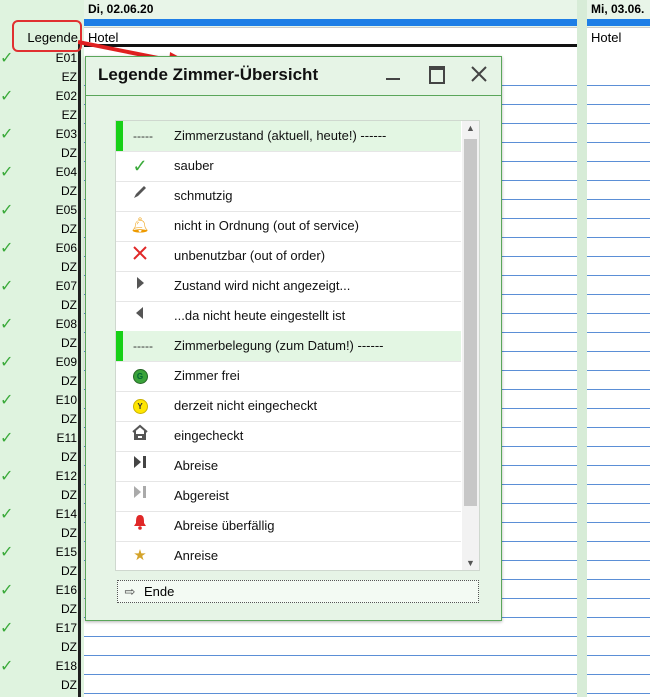 The width and height of the screenshot is (650, 697). I want to click on room-row: ✓ E11, so click(39, 438).